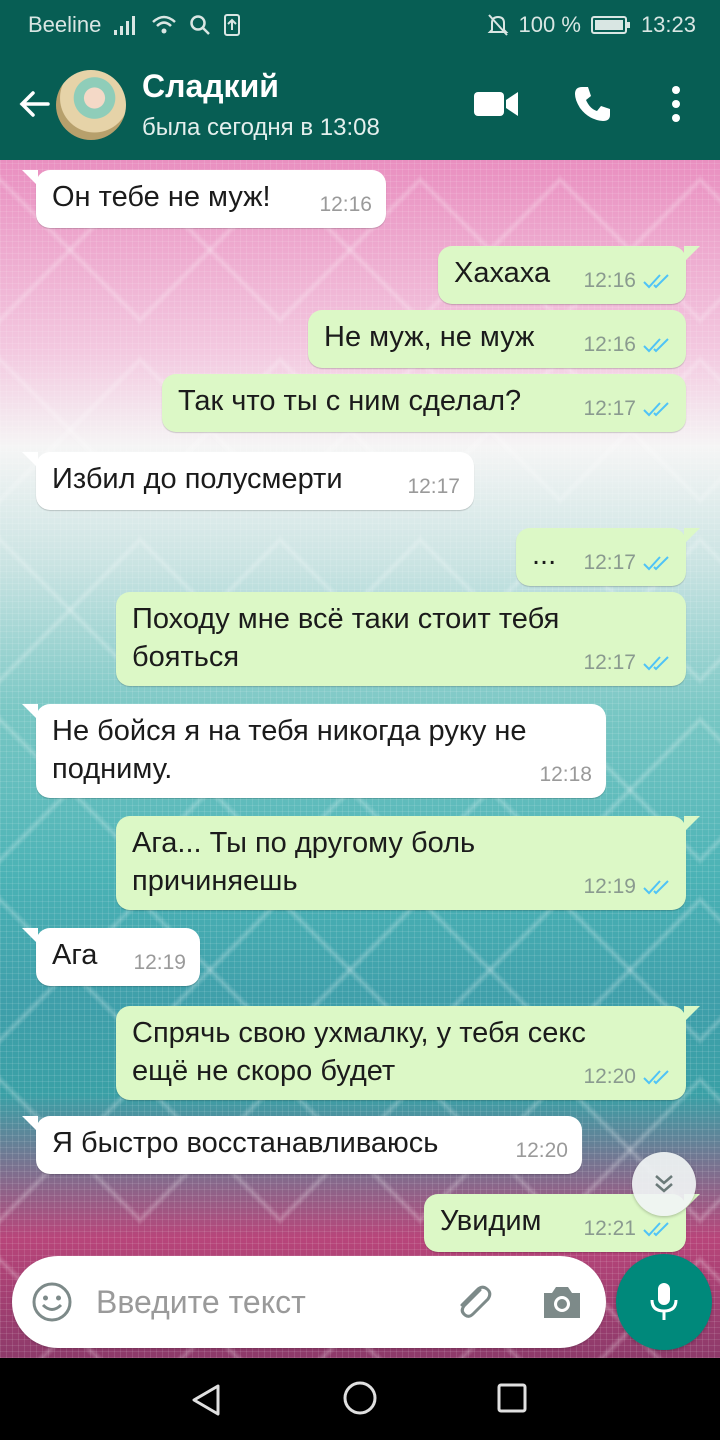 The height and width of the screenshot is (1440, 720). Describe the element at coordinates (232, 25) in the screenshot. I see `upload-icon` at that location.